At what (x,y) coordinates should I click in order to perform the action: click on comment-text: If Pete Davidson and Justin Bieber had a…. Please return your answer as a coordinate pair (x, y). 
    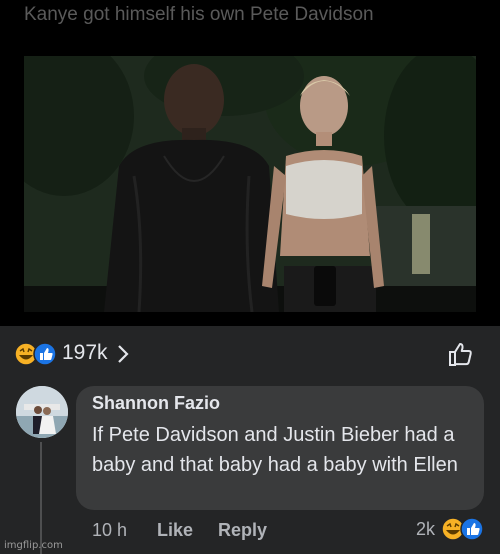
    Looking at the image, I should click on (275, 450).